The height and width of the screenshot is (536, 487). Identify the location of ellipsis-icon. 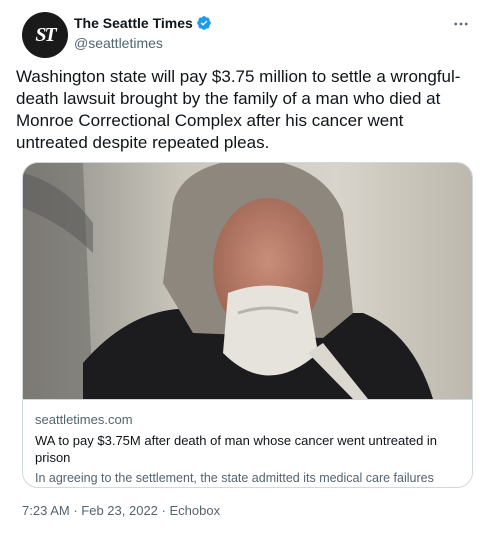
(461, 24).